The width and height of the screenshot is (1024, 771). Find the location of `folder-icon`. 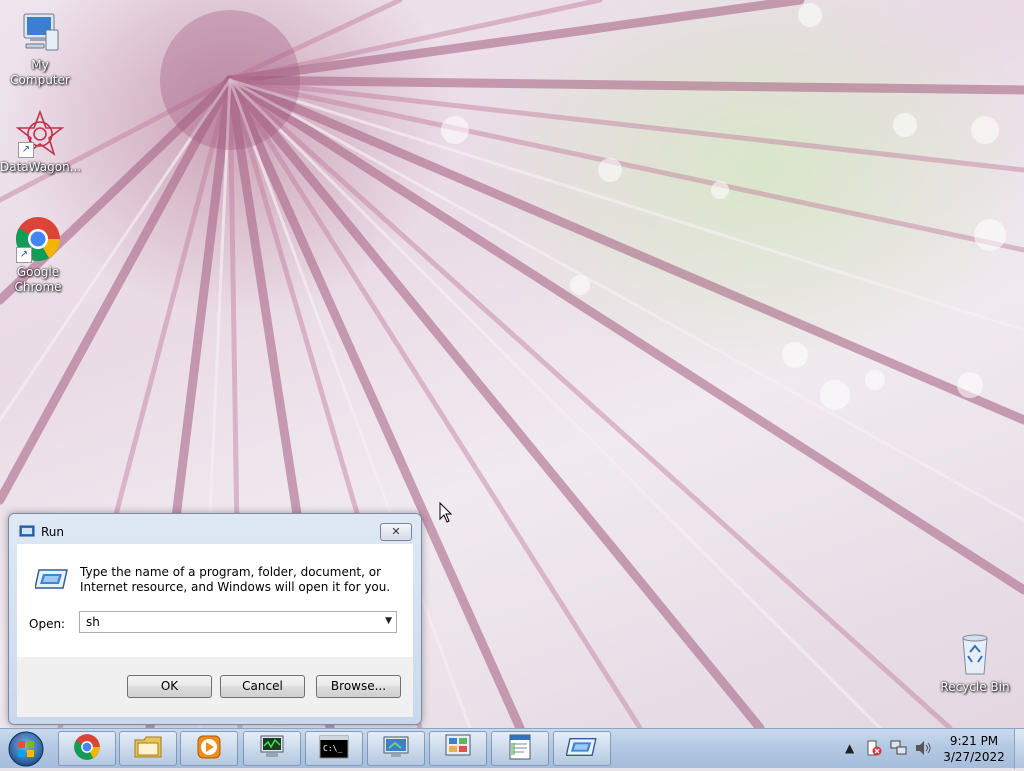

folder-icon is located at coordinates (148, 748).